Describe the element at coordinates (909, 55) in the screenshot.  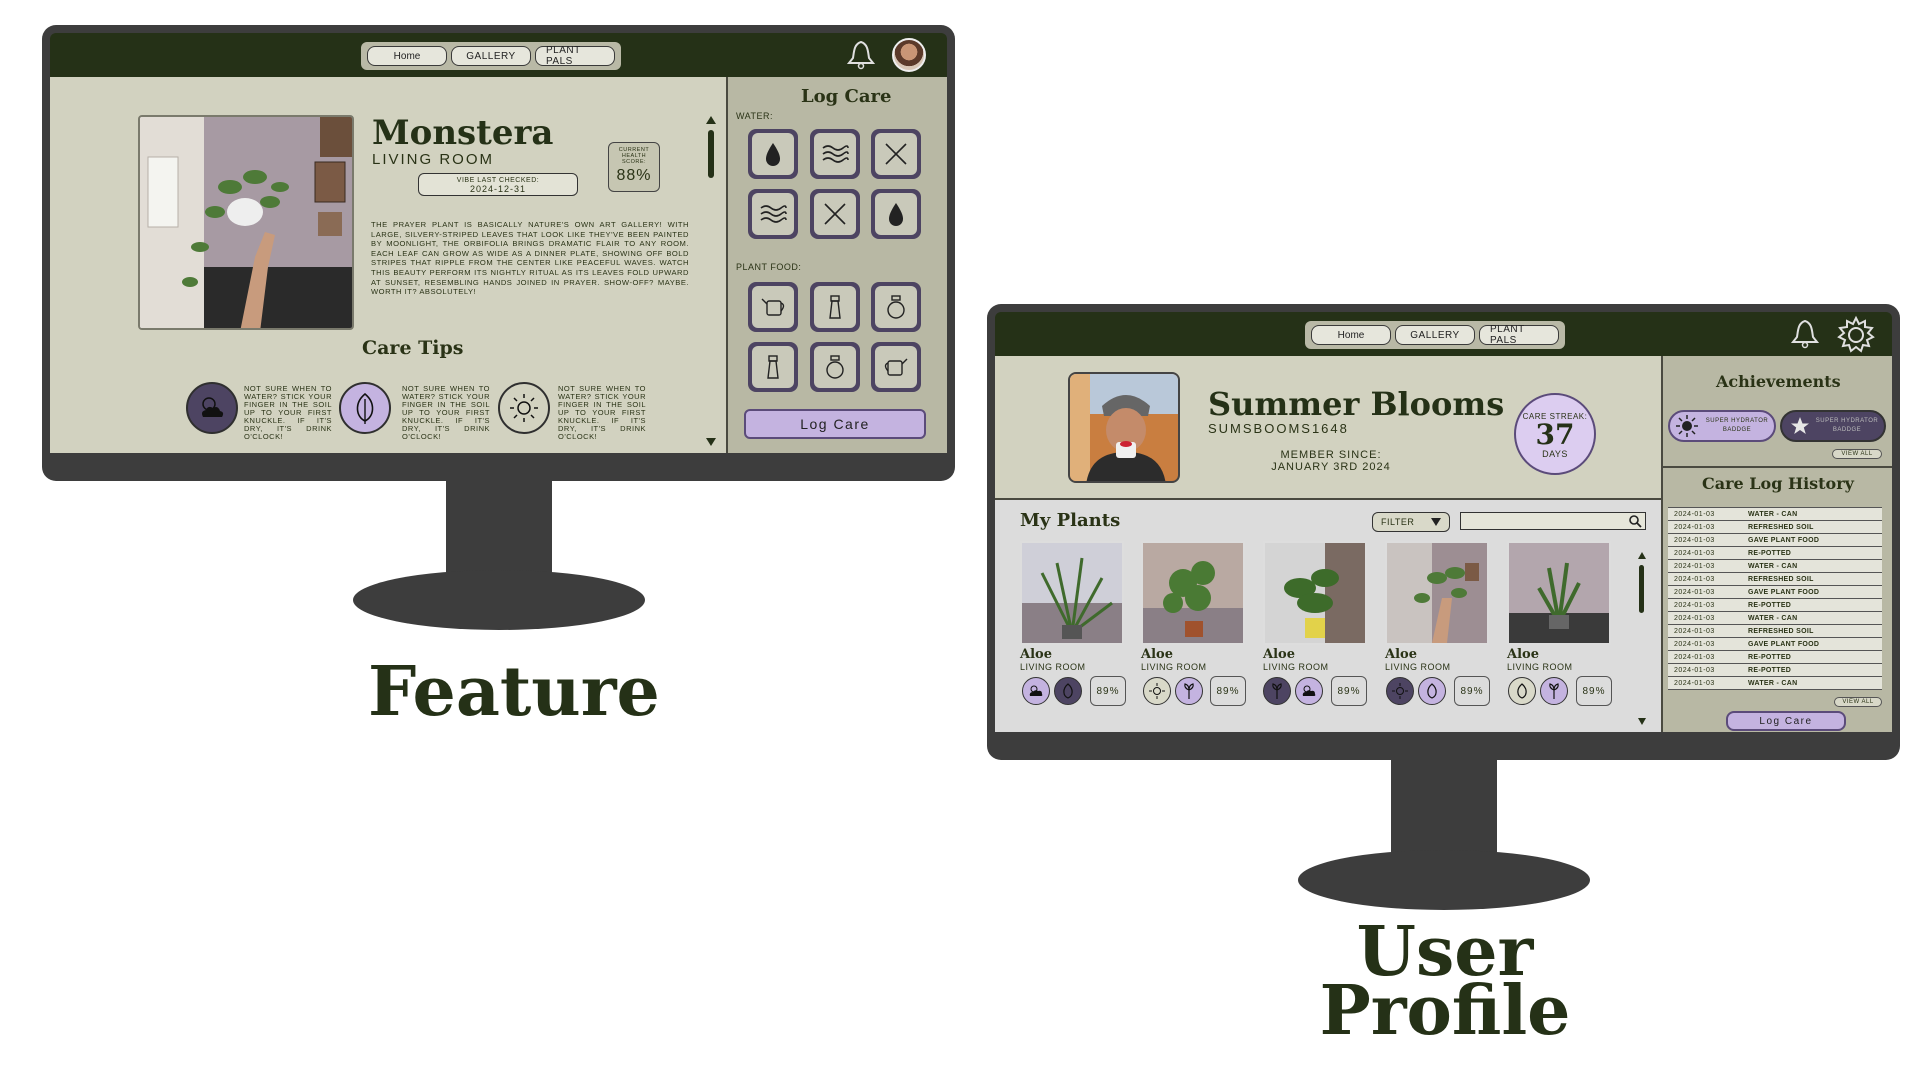
I see `avatar` at that location.